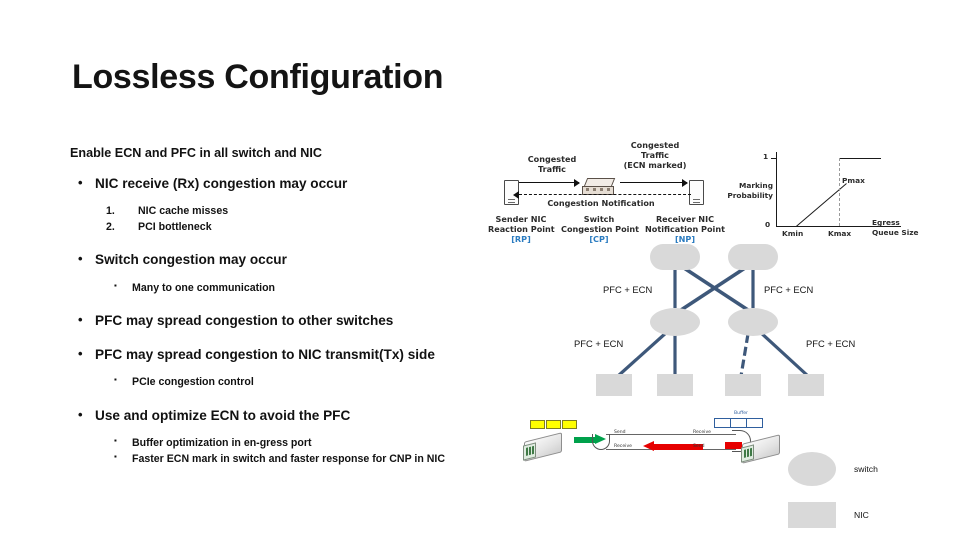 This screenshot has height=540, width=960. I want to click on chart-x-axis-label: Egress Queue Size, so click(895, 227).